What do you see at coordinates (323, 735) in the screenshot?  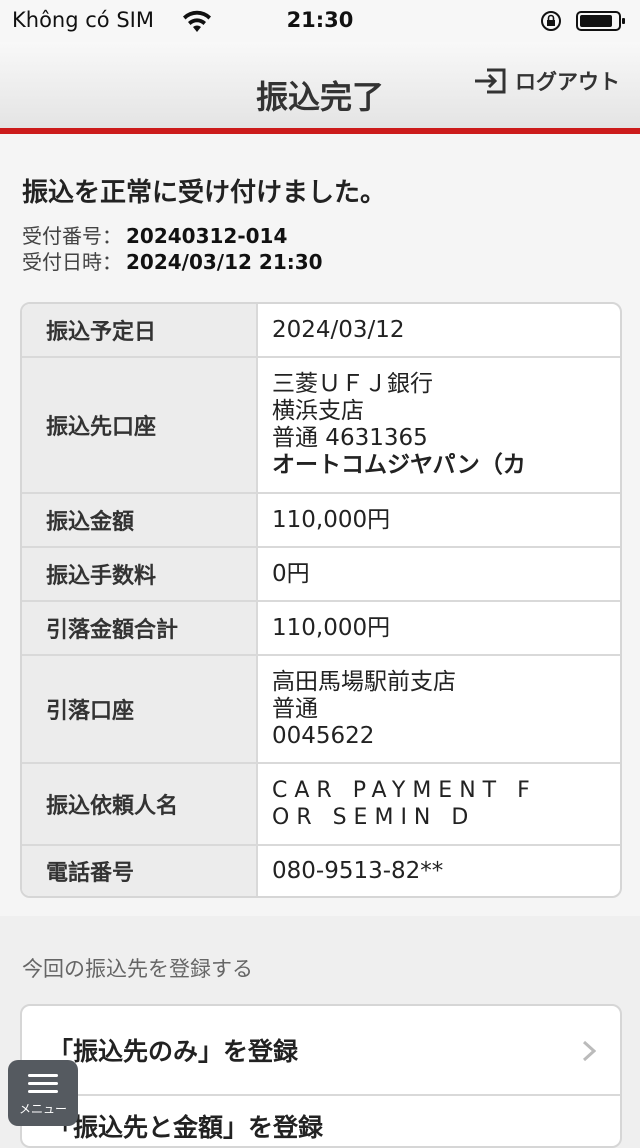 I see `debit-number: 0045622` at bounding box center [323, 735].